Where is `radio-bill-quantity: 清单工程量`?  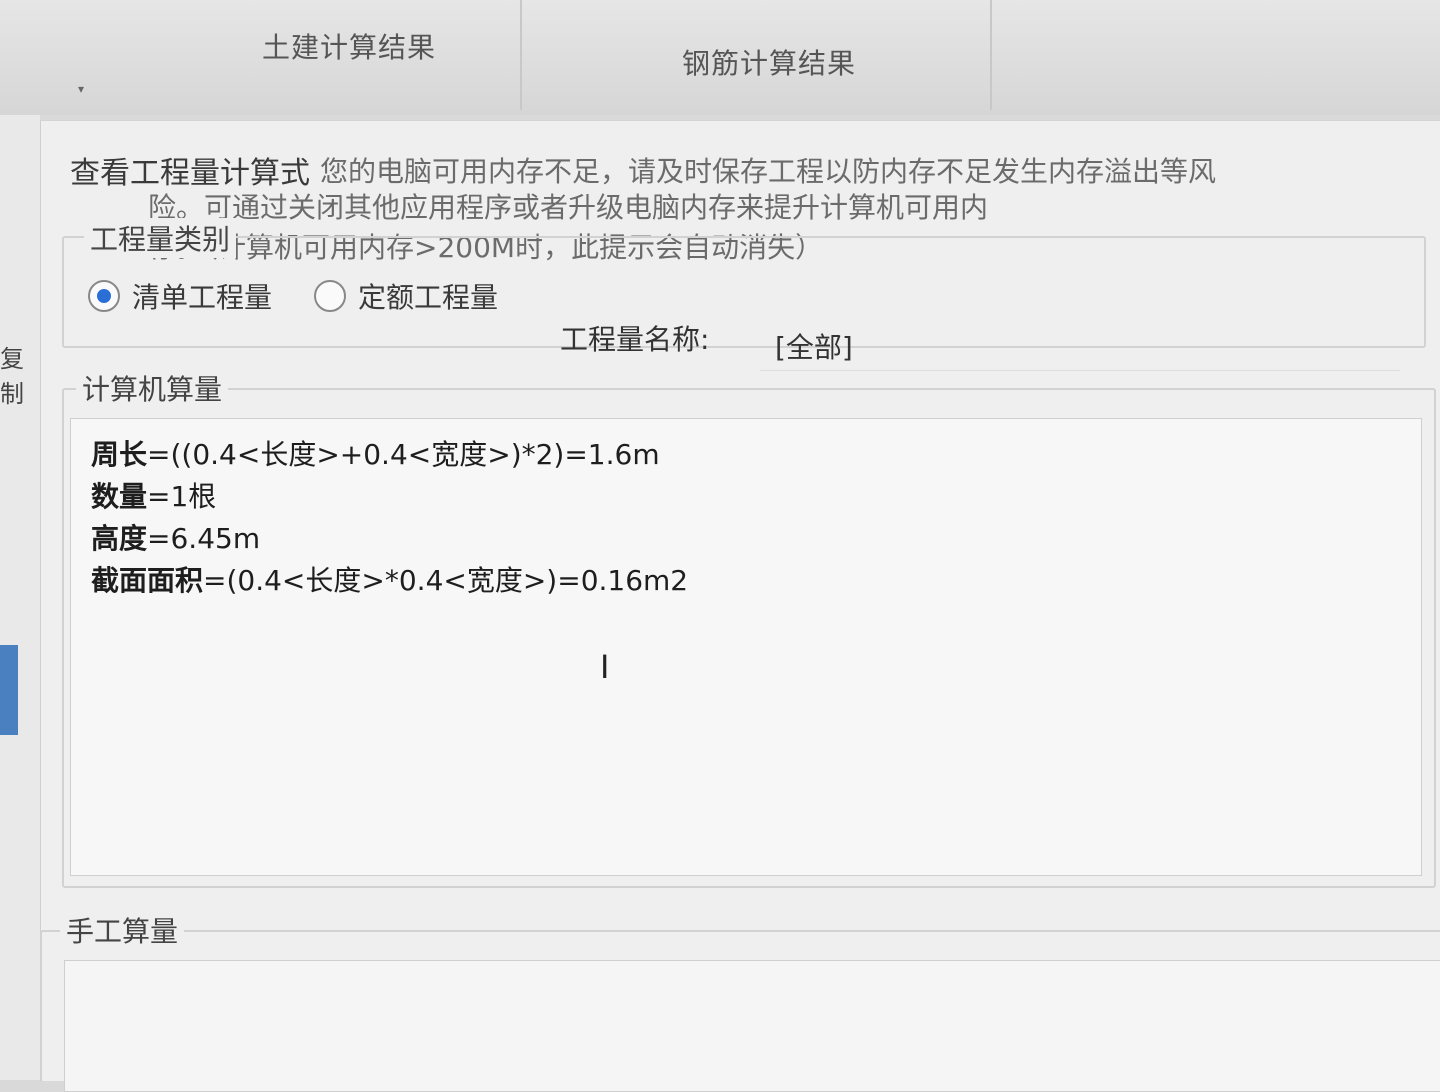
radio-bill-quantity: 清单工程量 is located at coordinates (180, 296).